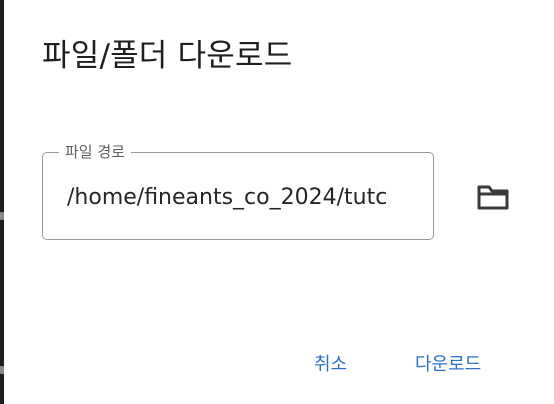  What do you see at coordinates (239, 198) in the screenshot?
I see `file-path-input: /home/fineants_co_2024/tutc` at bounding box center [239, 198].